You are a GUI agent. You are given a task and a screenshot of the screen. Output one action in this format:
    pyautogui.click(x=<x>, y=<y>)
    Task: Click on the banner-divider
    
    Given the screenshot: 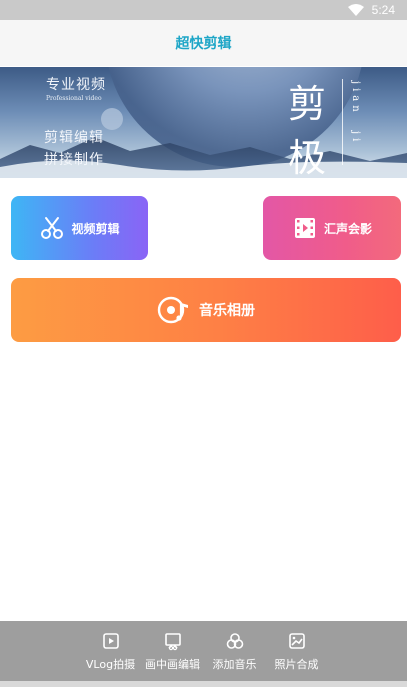 What is the action you would take?
    pyautogui.click(x=342, y=122)
    